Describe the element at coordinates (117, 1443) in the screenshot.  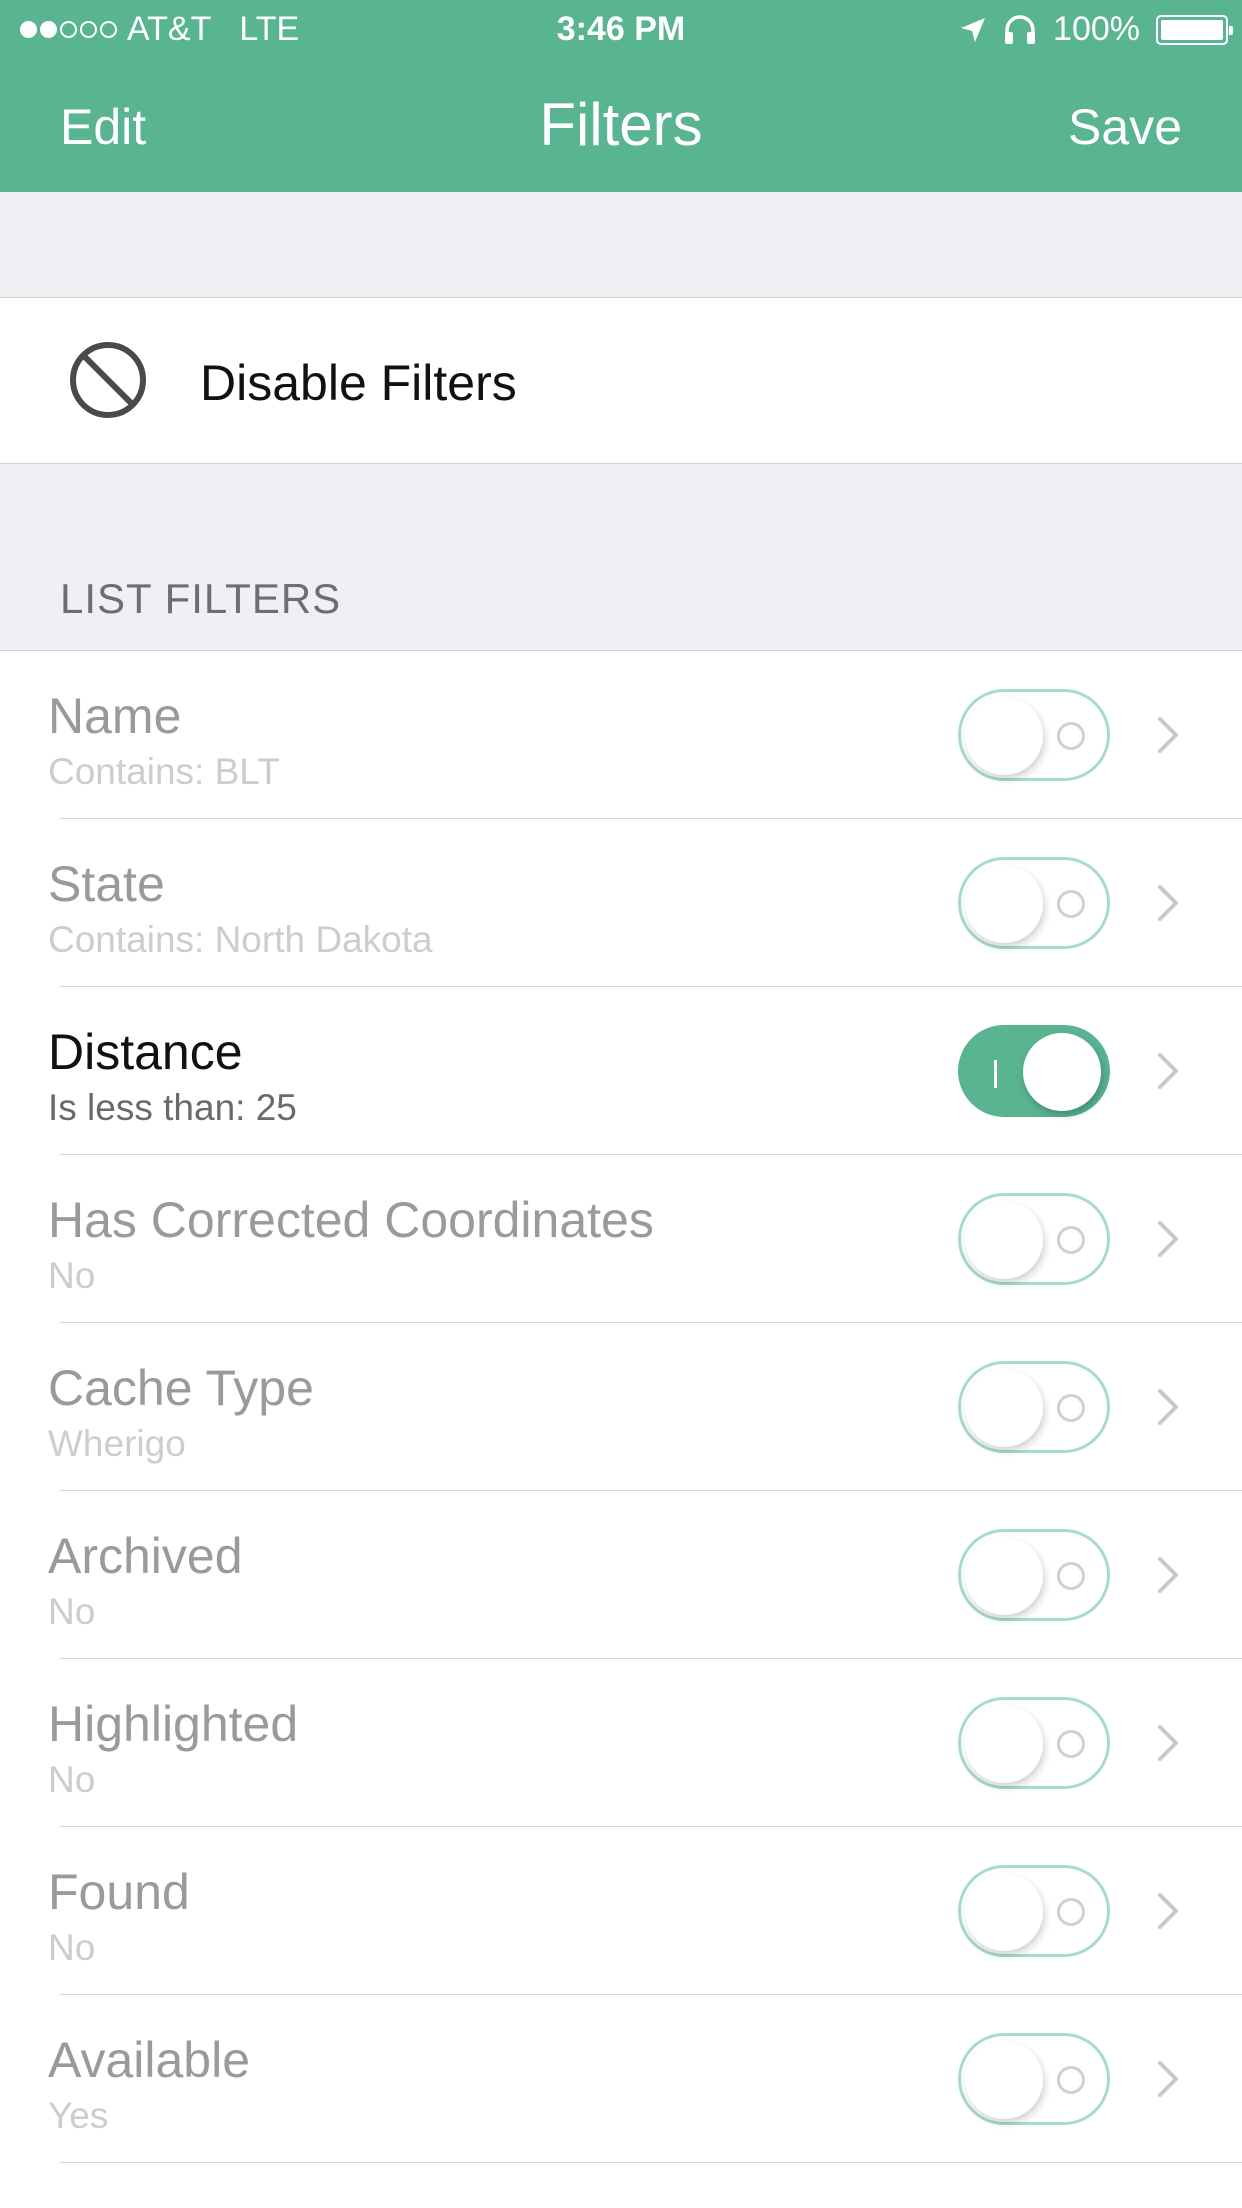
I see `filter-condition: Wherigo` at that location.